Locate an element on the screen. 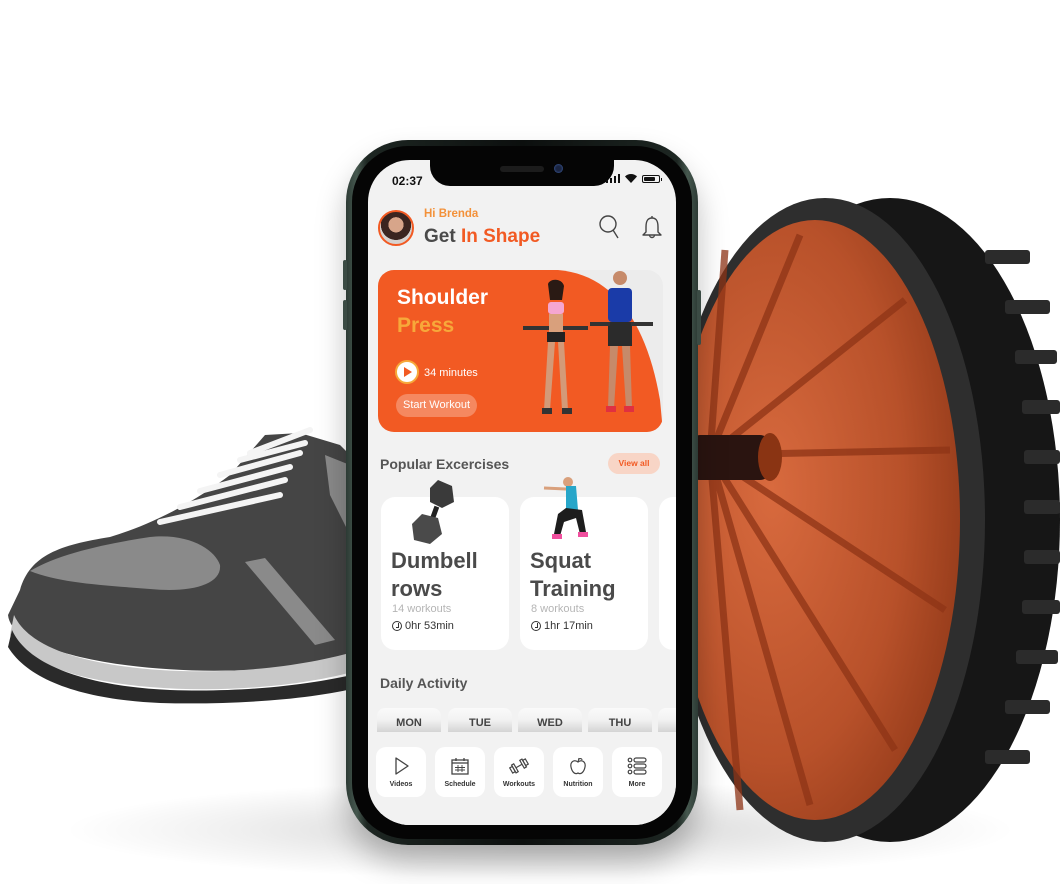 The image size is (1060, 884). title-prefix: Get is located at coordinates (440, 236).